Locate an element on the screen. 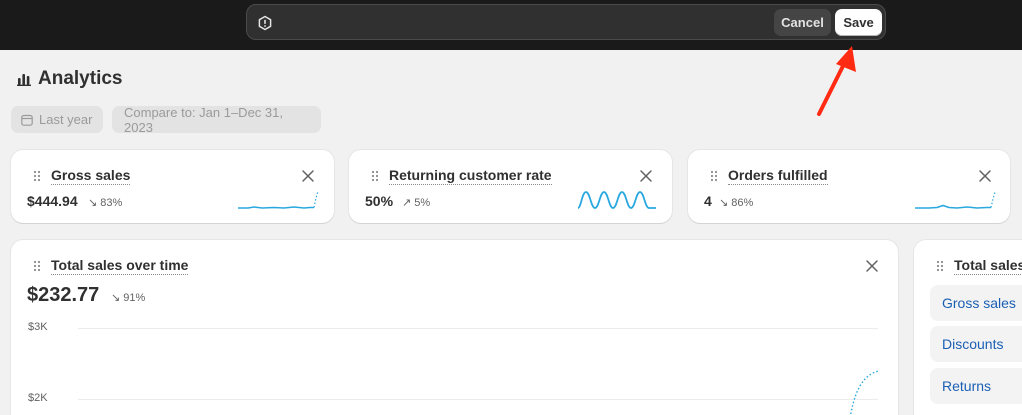 This screenshot has height=415, width=1022. analytics-bar-icon is located at coordinates (24, 80).